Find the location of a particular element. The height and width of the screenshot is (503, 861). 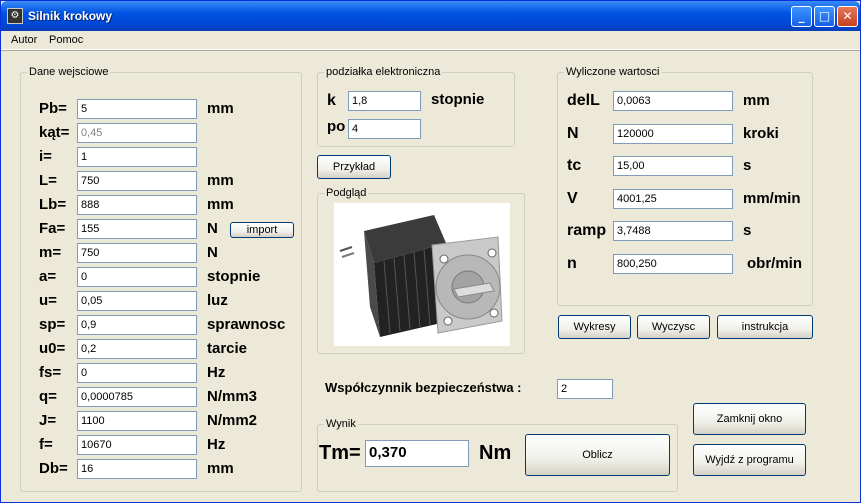

menu-pomoc: Pomoc is located at coordinates (66, 40).